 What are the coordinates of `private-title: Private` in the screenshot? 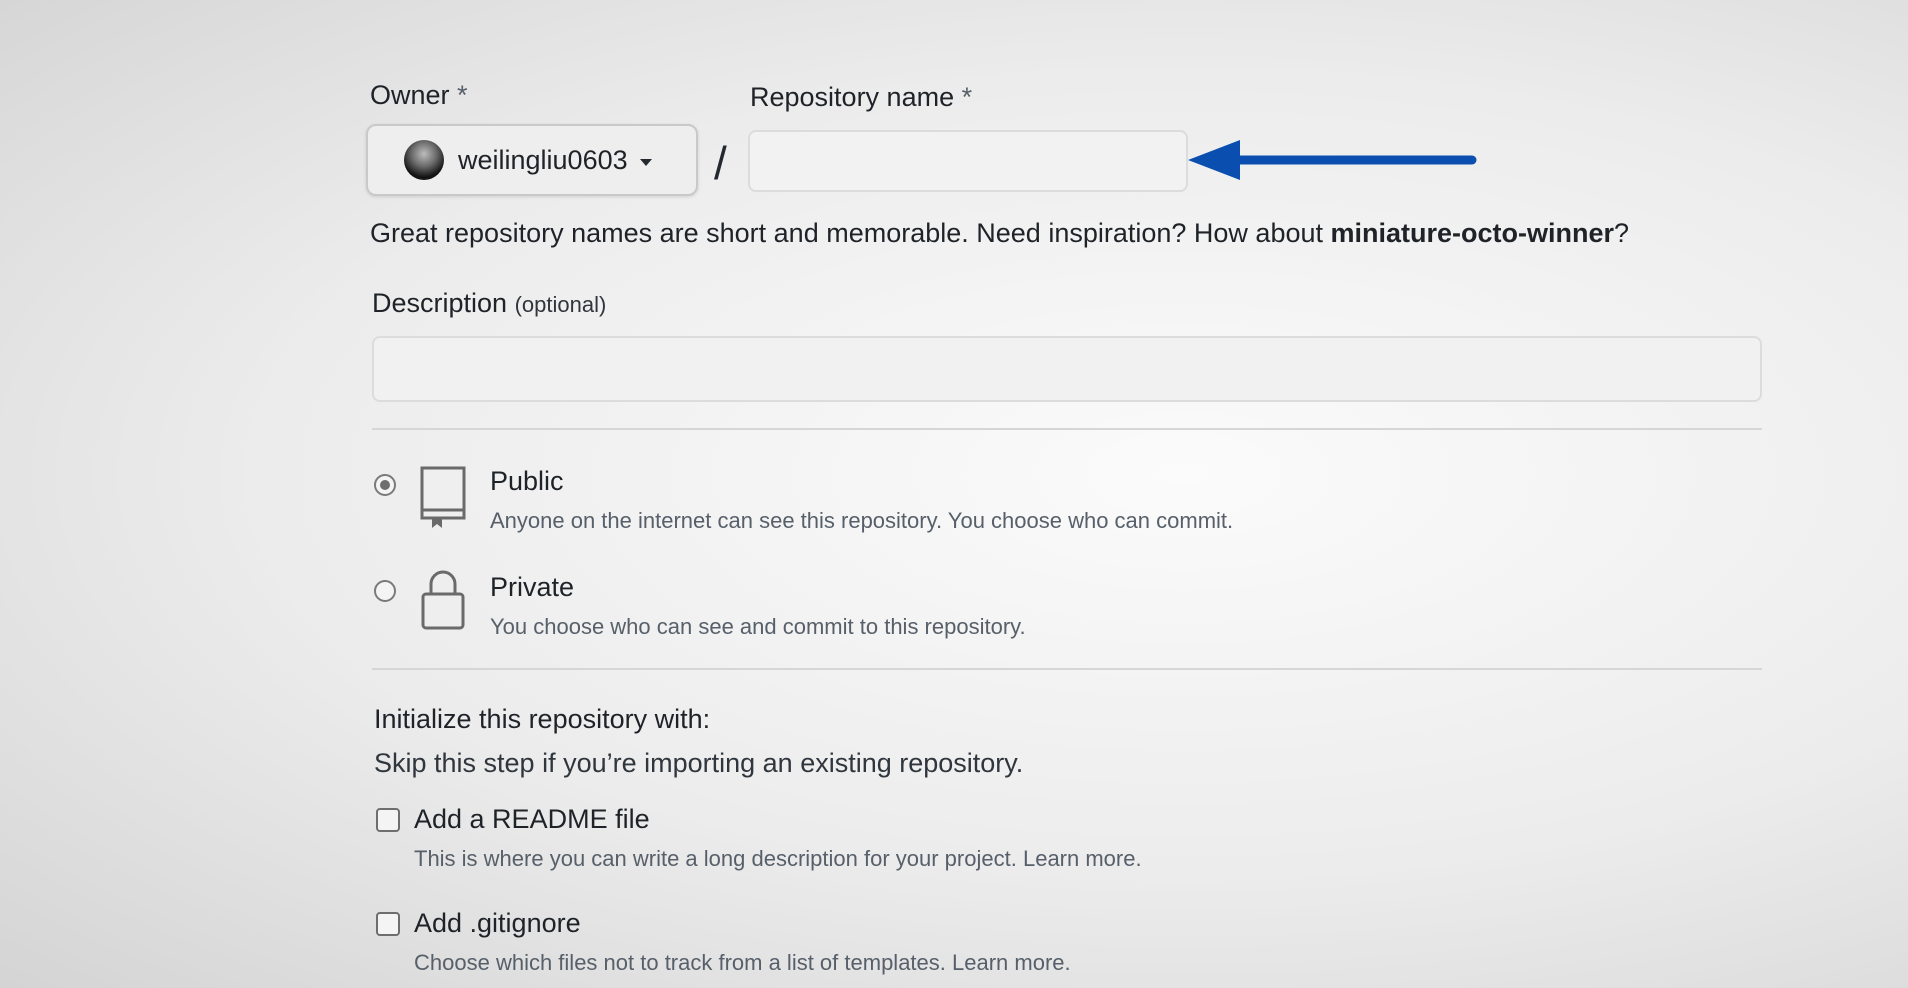 It's located at (532, 587).